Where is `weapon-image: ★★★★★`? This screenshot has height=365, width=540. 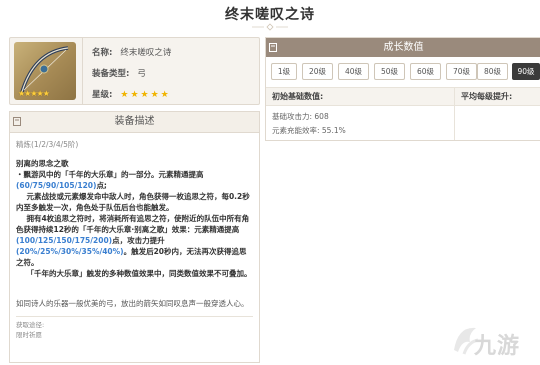
weapon-image: ★★★★★ is located at coordinates (45, 71).